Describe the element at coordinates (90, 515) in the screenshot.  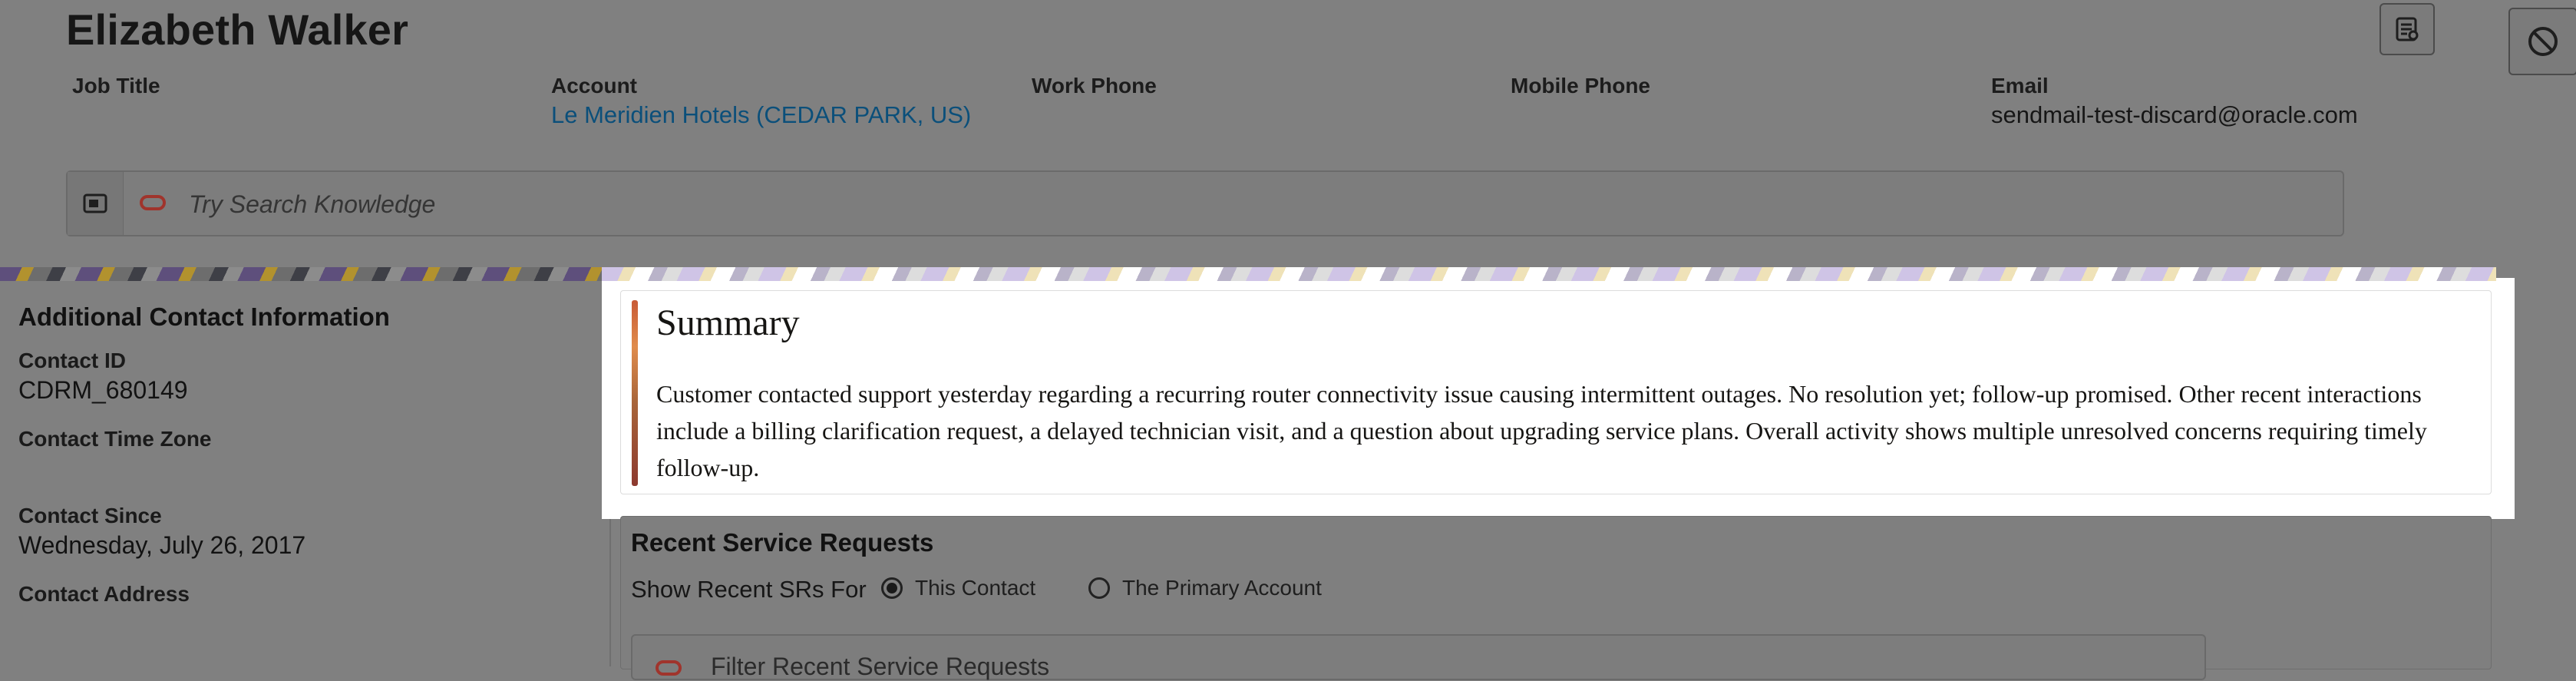
I see `contact-since-label: Contact Since` at that location.